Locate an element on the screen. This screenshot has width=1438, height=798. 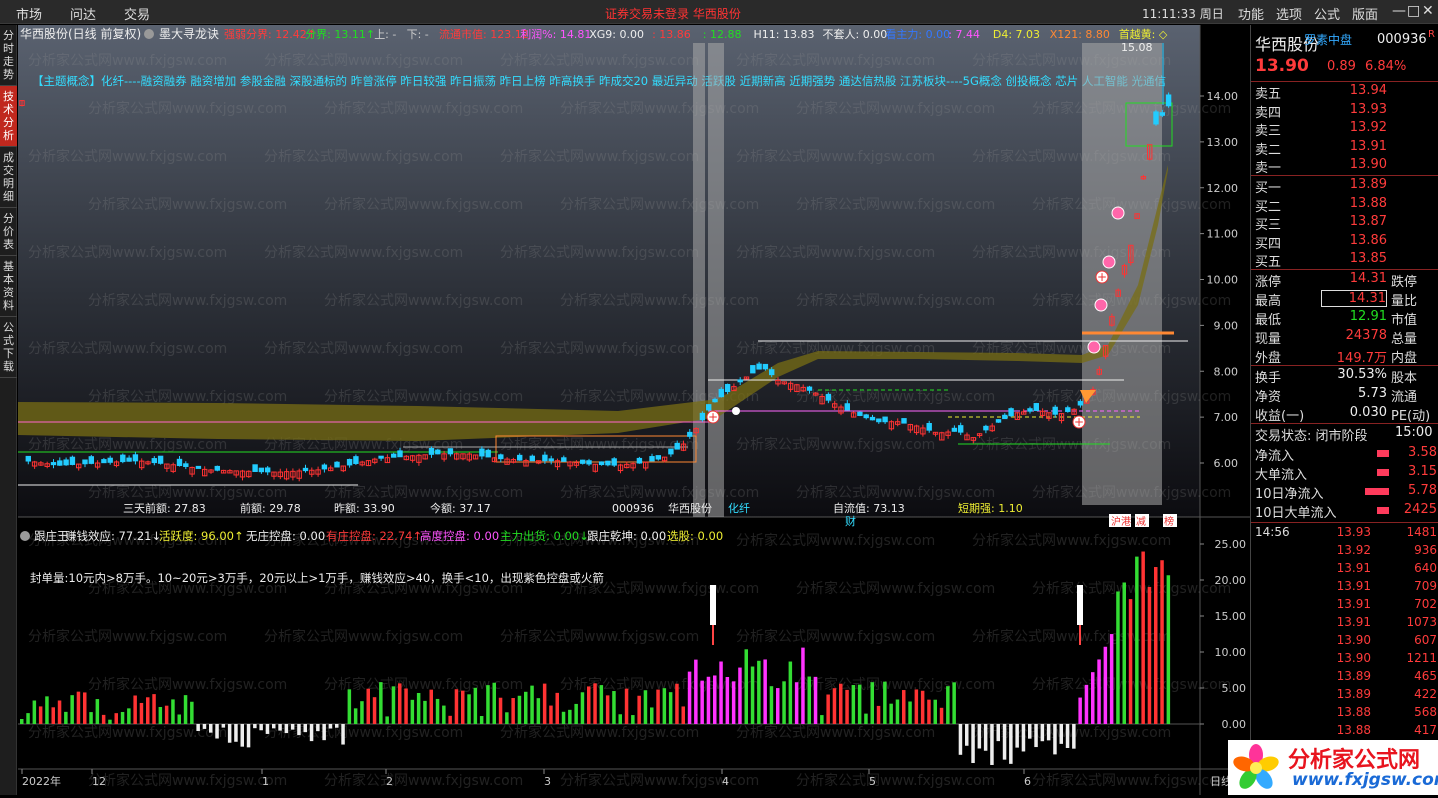
ask-label: 卖五 is located at coordinates (1268, 94).